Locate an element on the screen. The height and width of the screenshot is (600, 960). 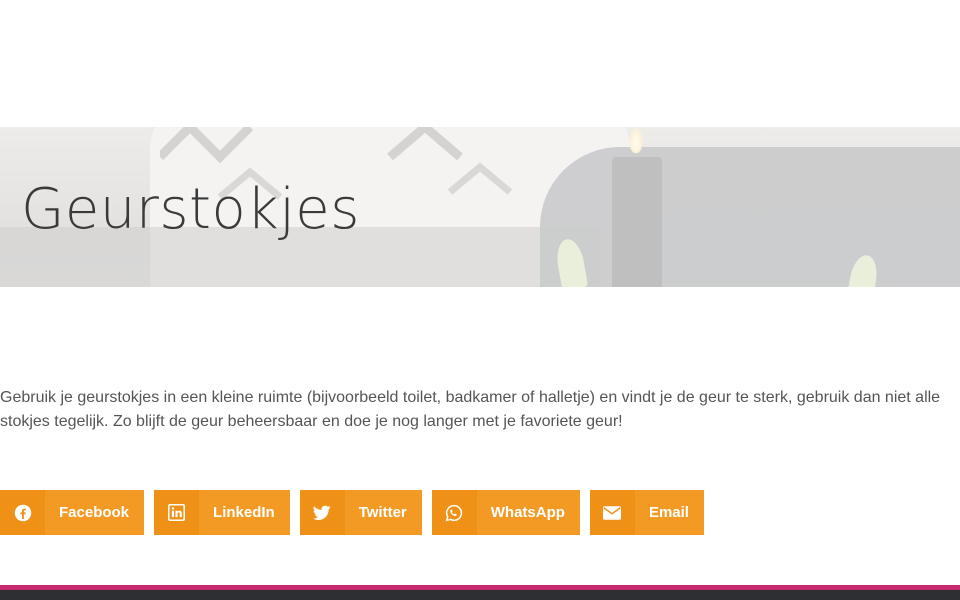
share-facebook-label: Facebook is located at coordinates (94, 512).